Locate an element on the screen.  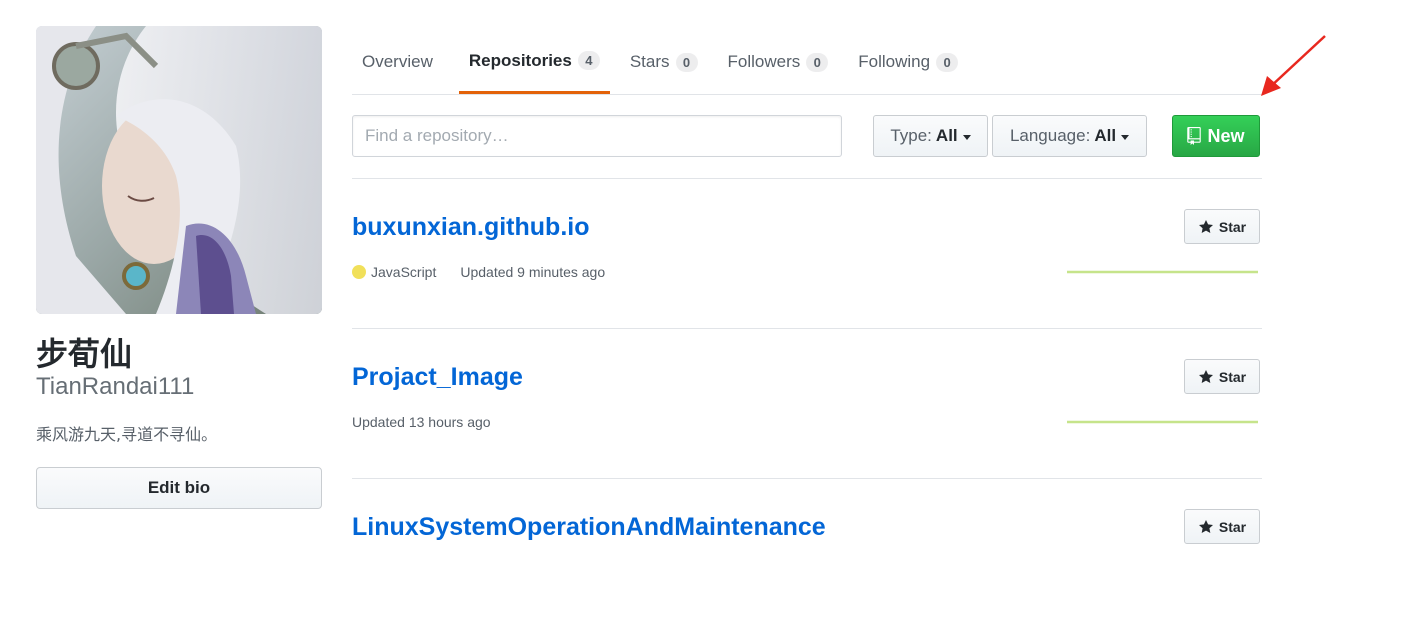
repo-updated: Updated 13 hours ago is located at coordinates (421, 422).